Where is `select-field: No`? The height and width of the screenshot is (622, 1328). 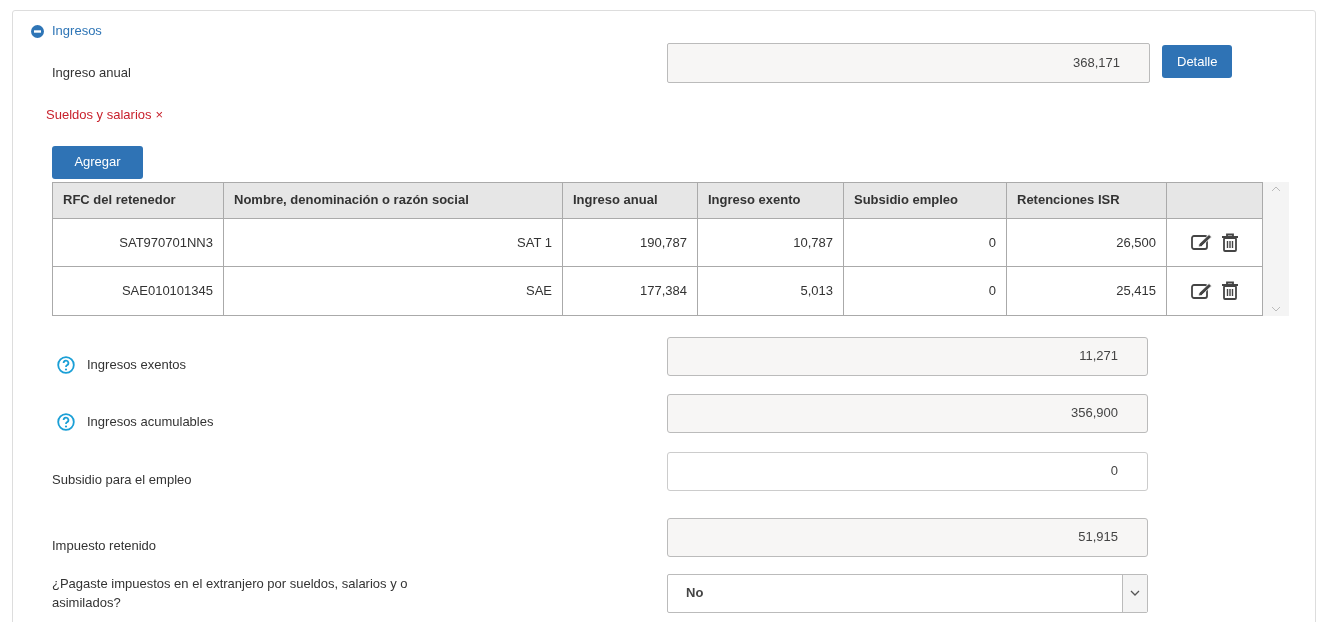 select-field: No is located at coordinates (907, 593).